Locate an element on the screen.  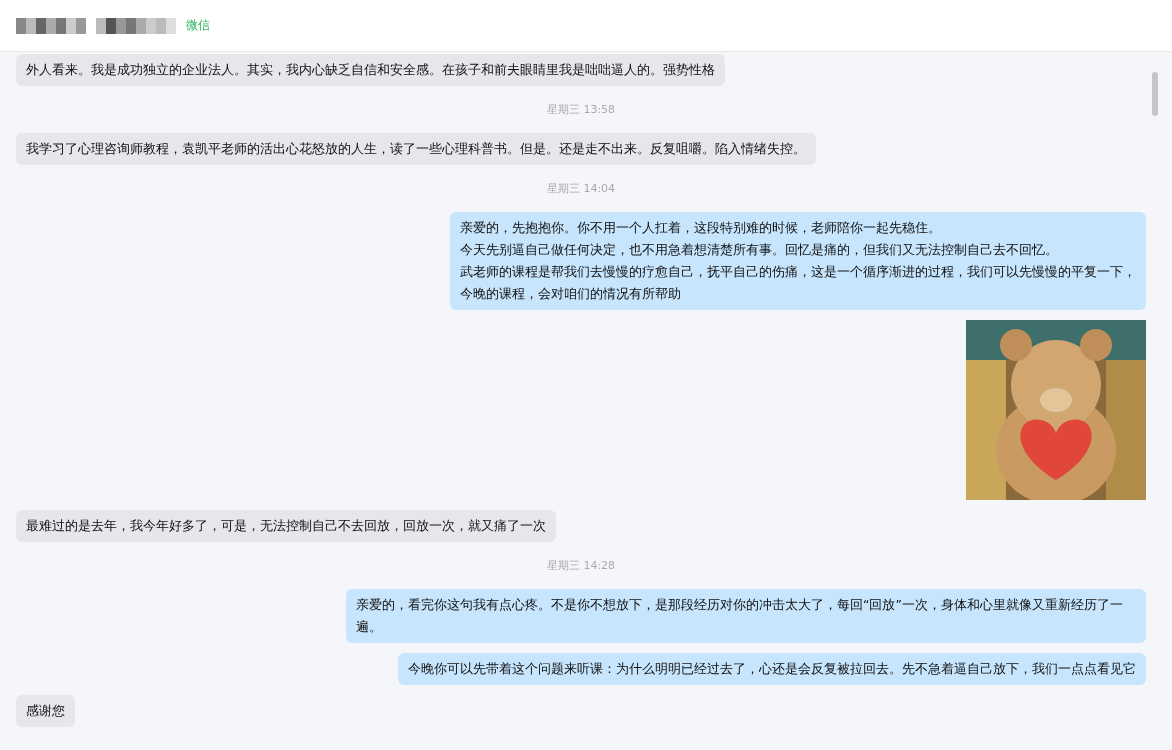
message-text: 感谢您 is located at coordinates (45, 711).